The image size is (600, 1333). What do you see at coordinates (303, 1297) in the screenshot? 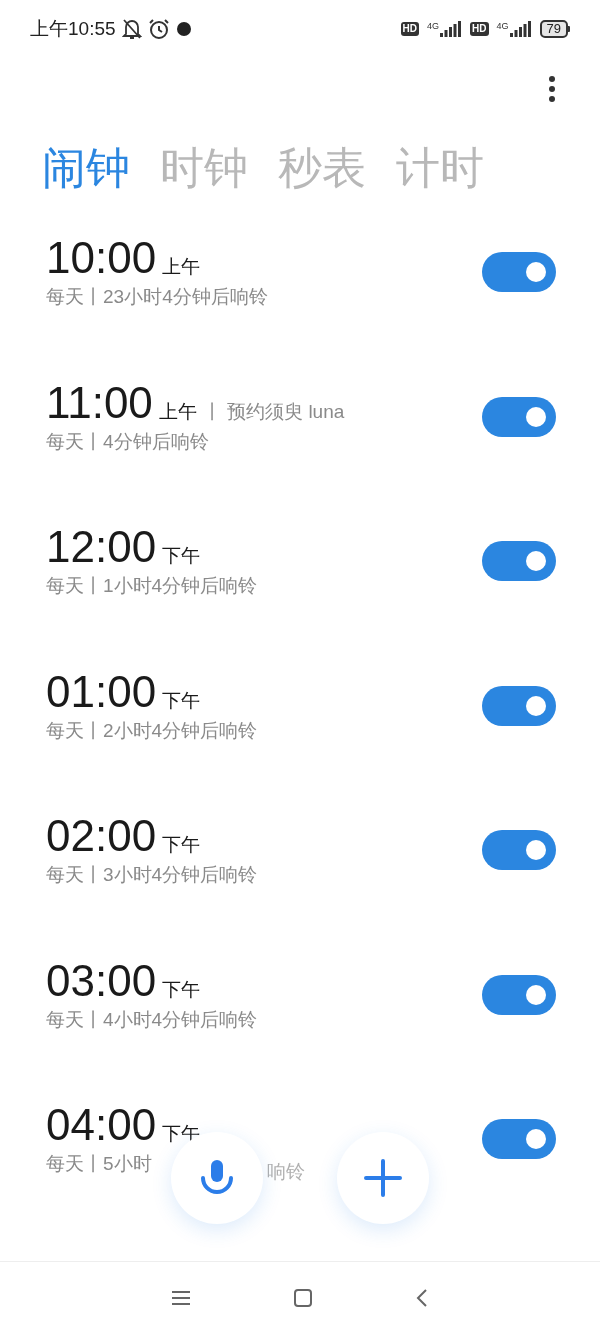
I see `home-square-icon` at bounding box center [303, 1297].